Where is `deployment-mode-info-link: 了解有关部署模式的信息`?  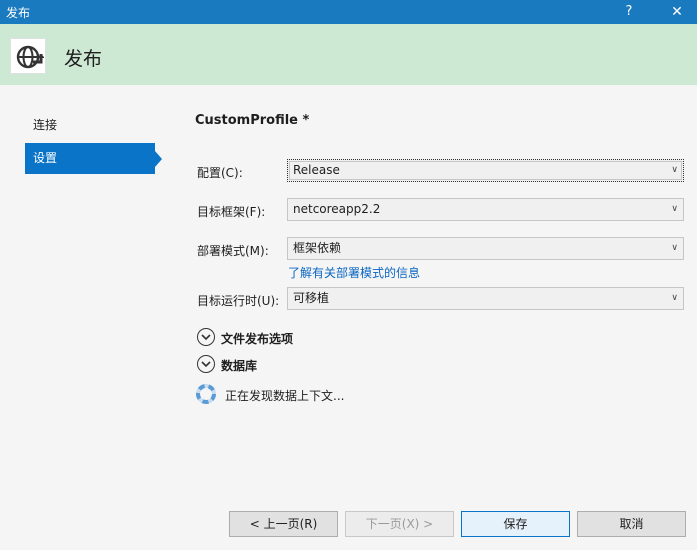
deployment-mode-info-link: 了解有关部署模式的信息 is located at coordinates (354, 272).